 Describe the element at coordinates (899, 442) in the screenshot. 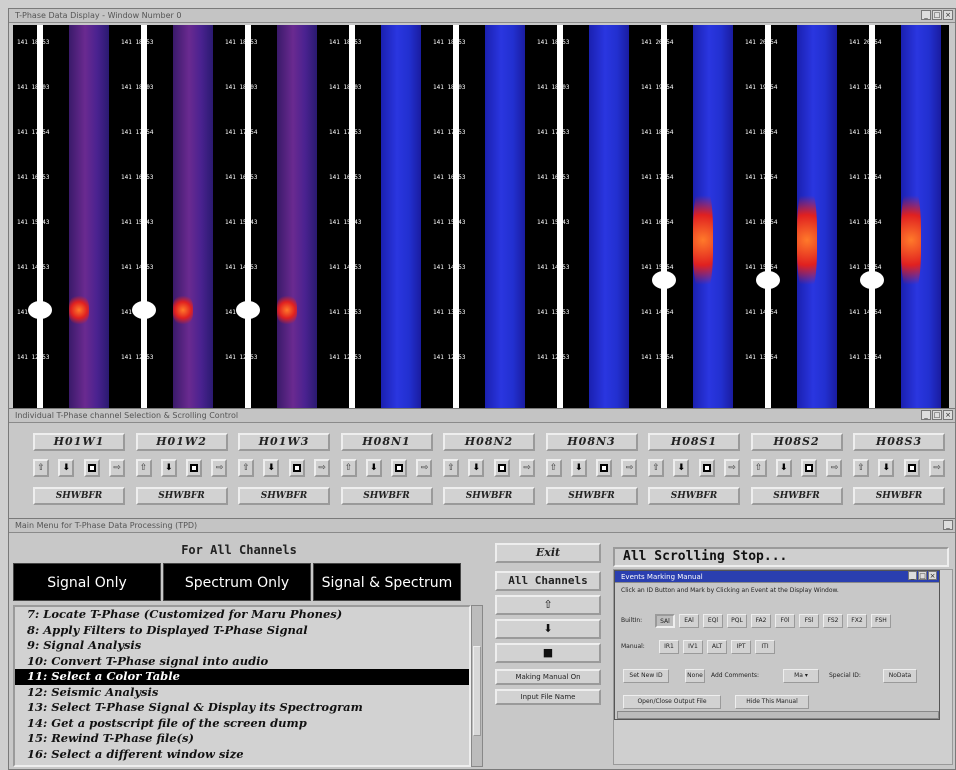

I see `channel-name-button: H08S3` at that location.